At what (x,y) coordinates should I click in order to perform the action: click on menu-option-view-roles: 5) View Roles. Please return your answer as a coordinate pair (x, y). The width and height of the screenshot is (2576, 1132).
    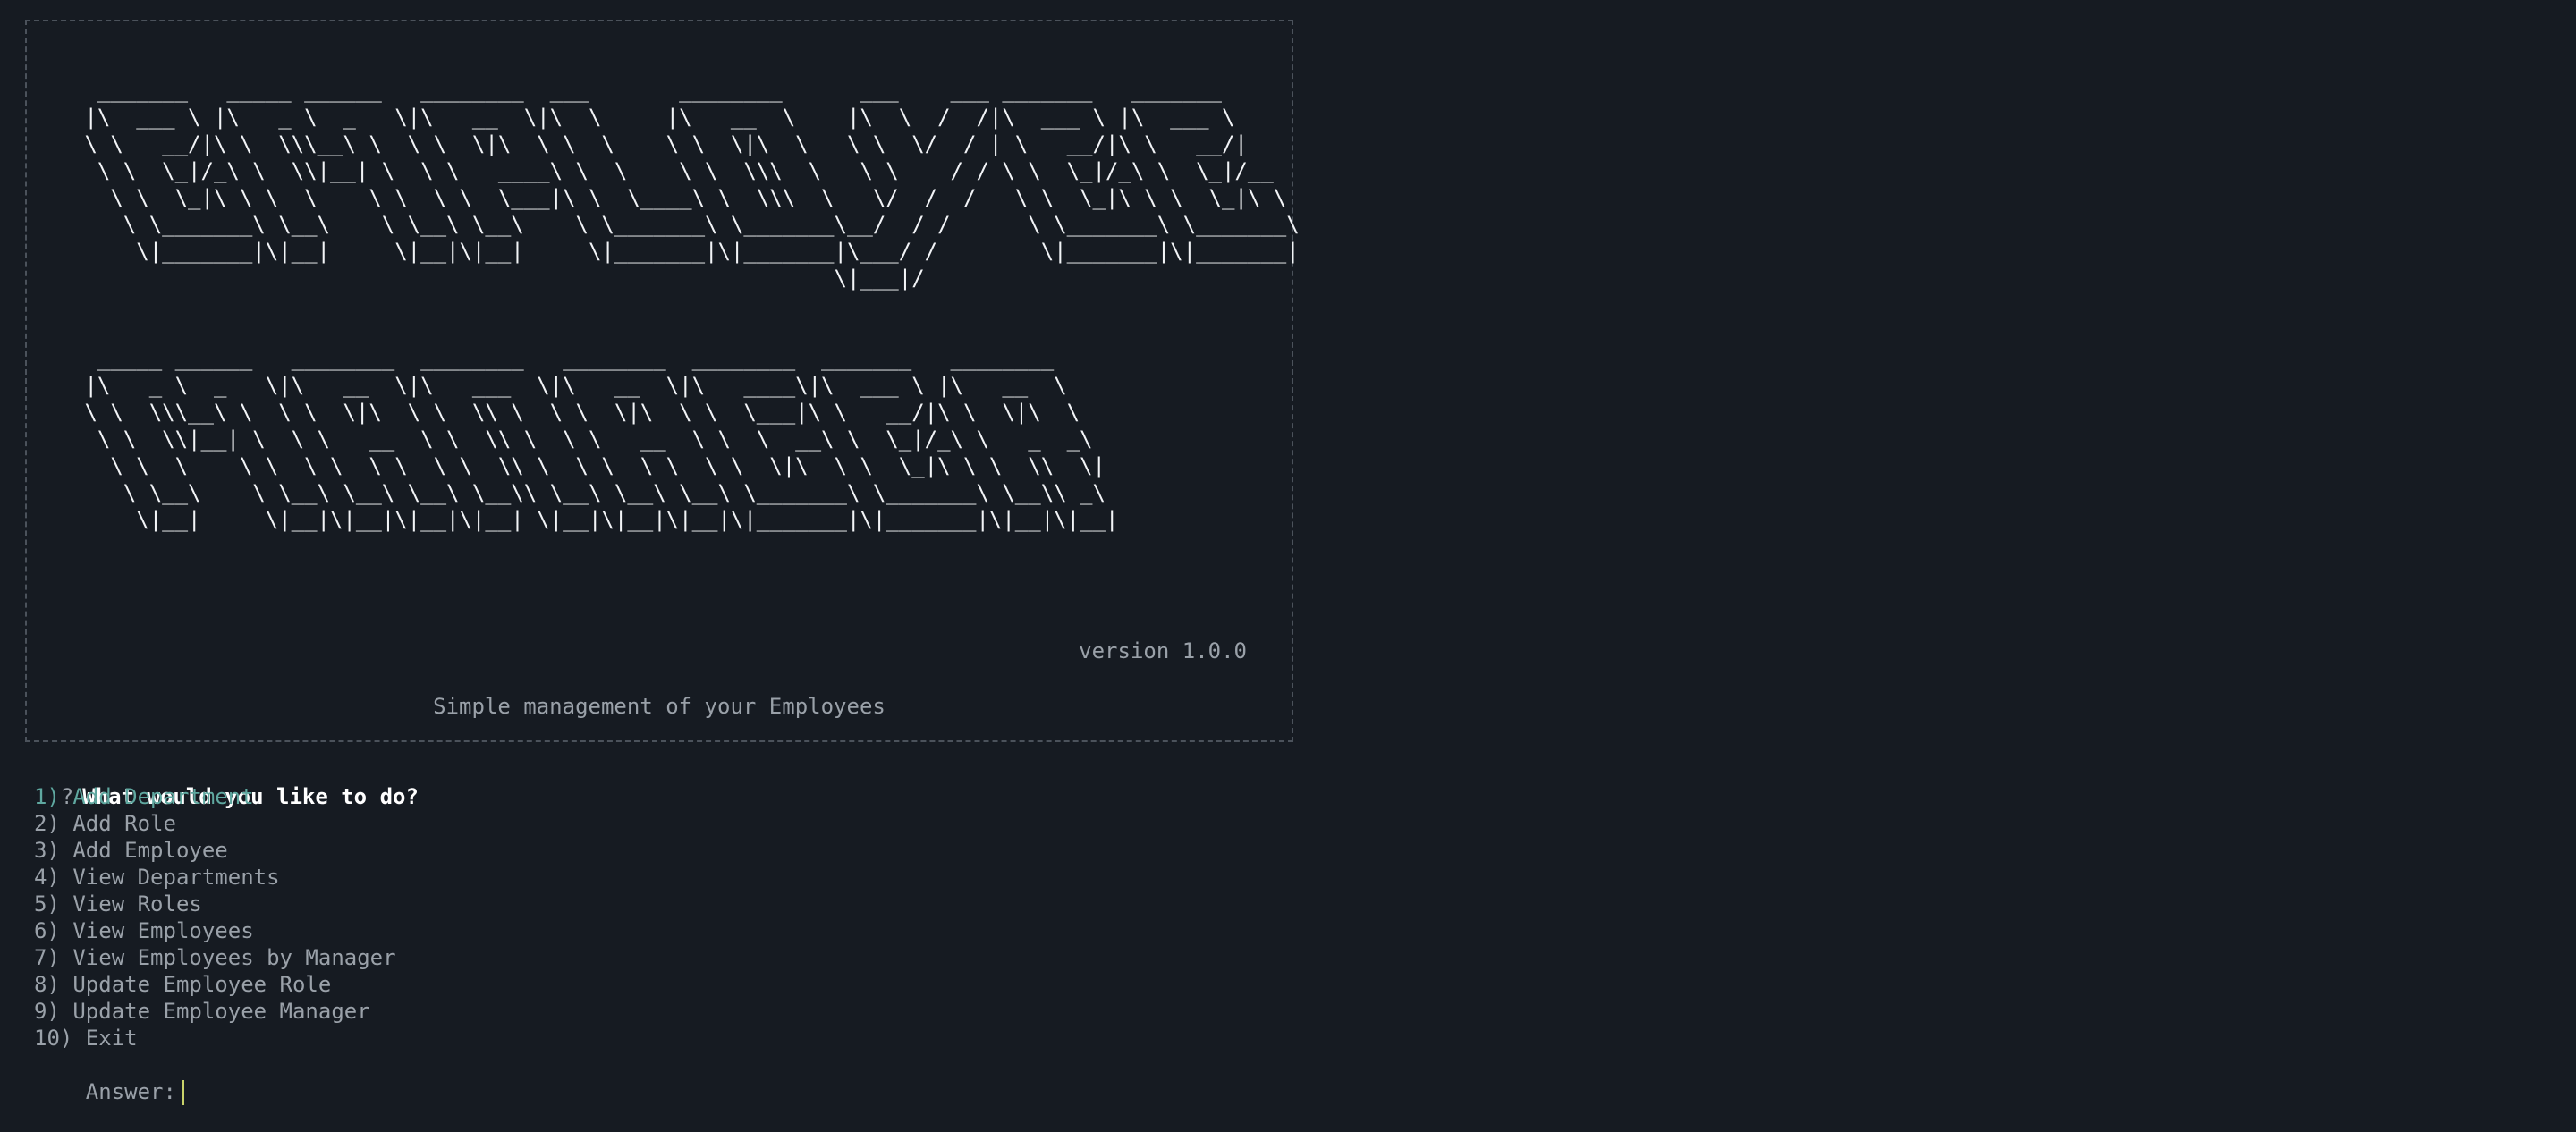
    Looking at the image, I should click on (215, 904).